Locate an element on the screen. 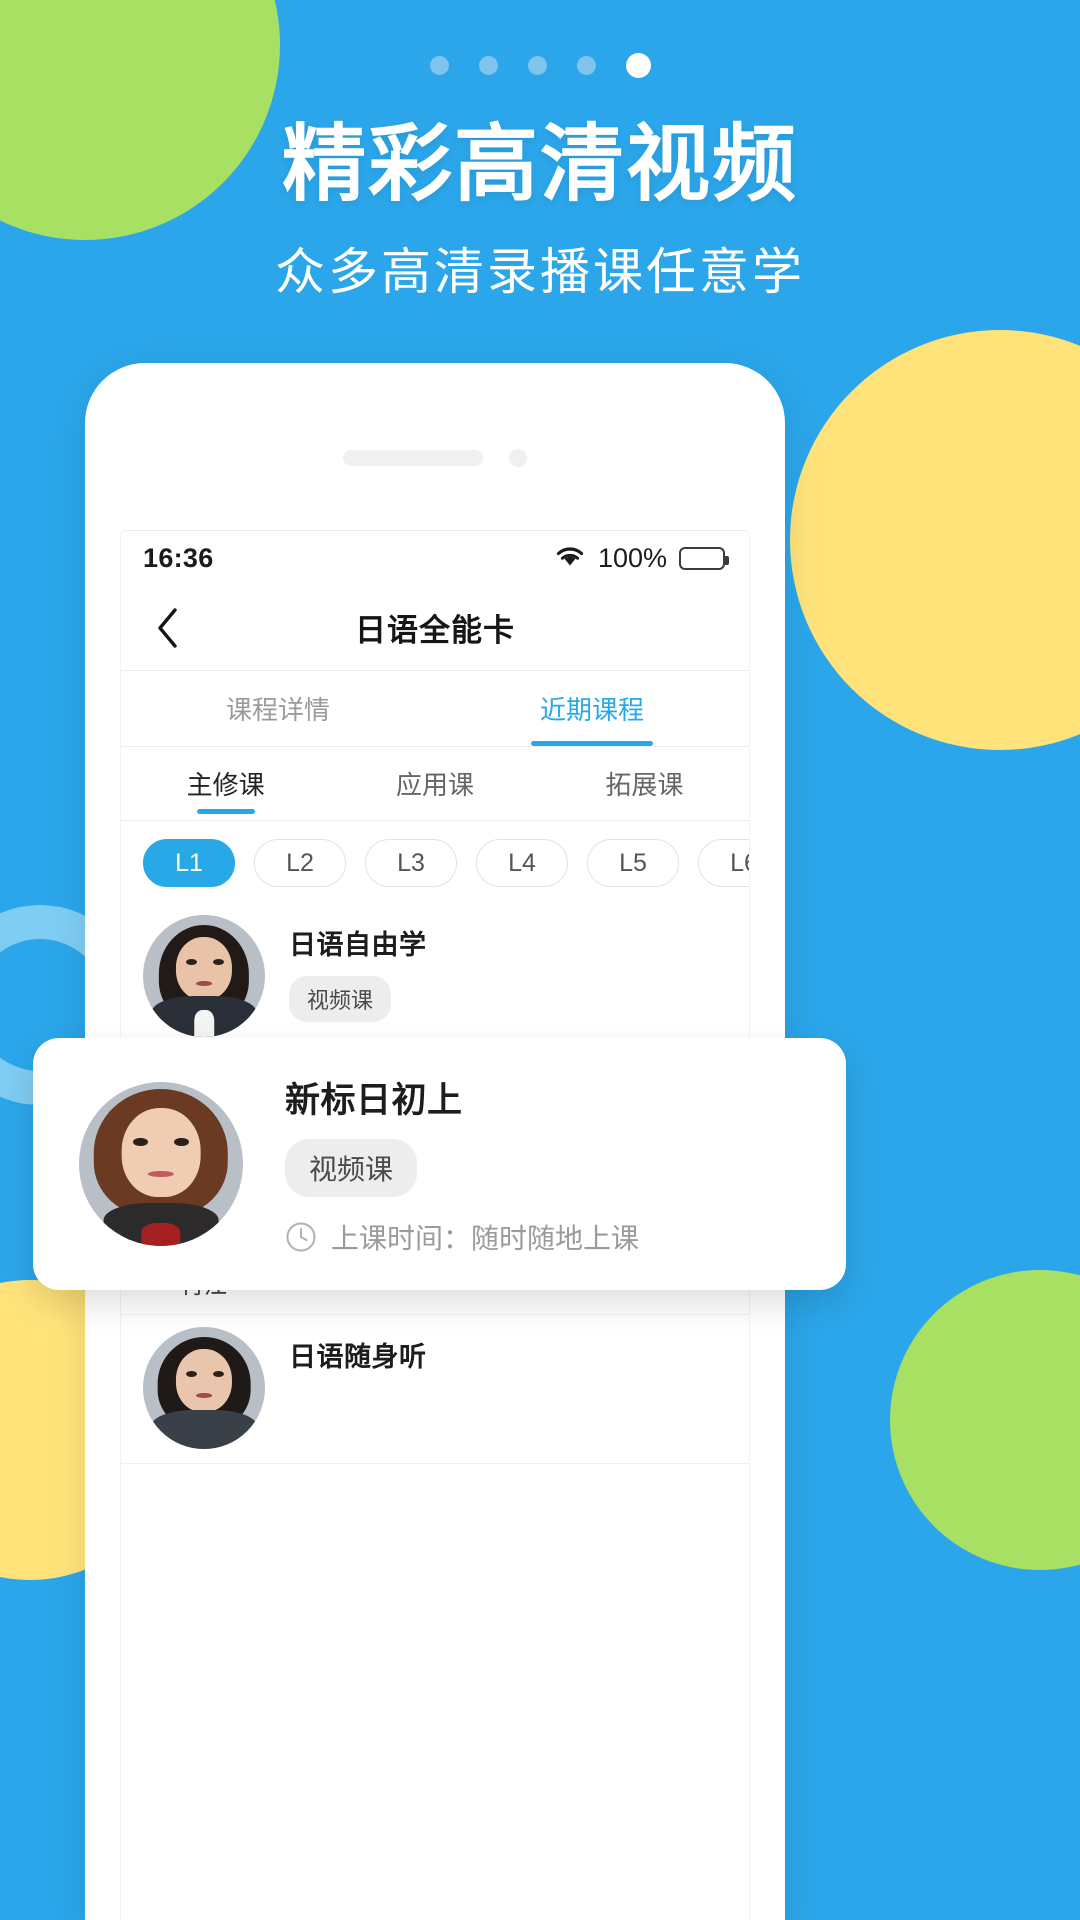 The width and height of the screenshot is (1080, 1920). app-navbar: 日语全能卡 is located at coordinates (435, 628).